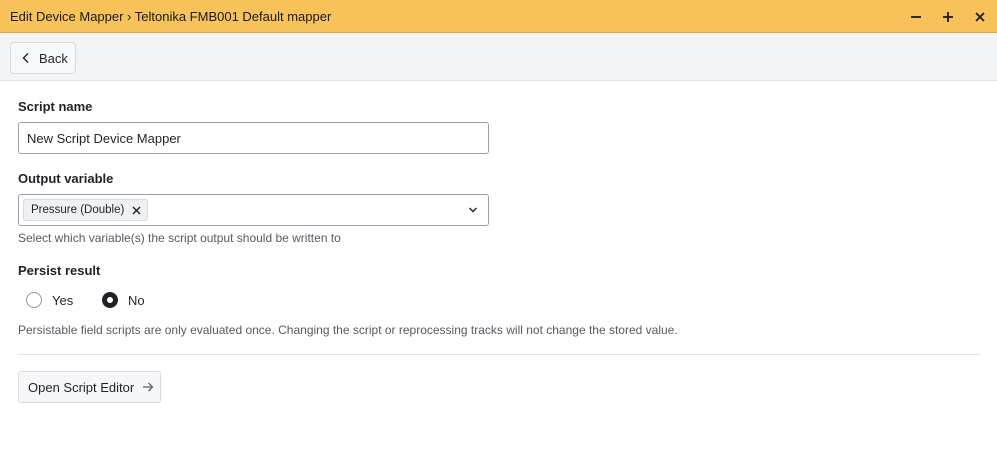  Describe the element at coordinates (81, 387) in the screenshot. I see `open-script-editor-label: Open Script Editor` at that location.